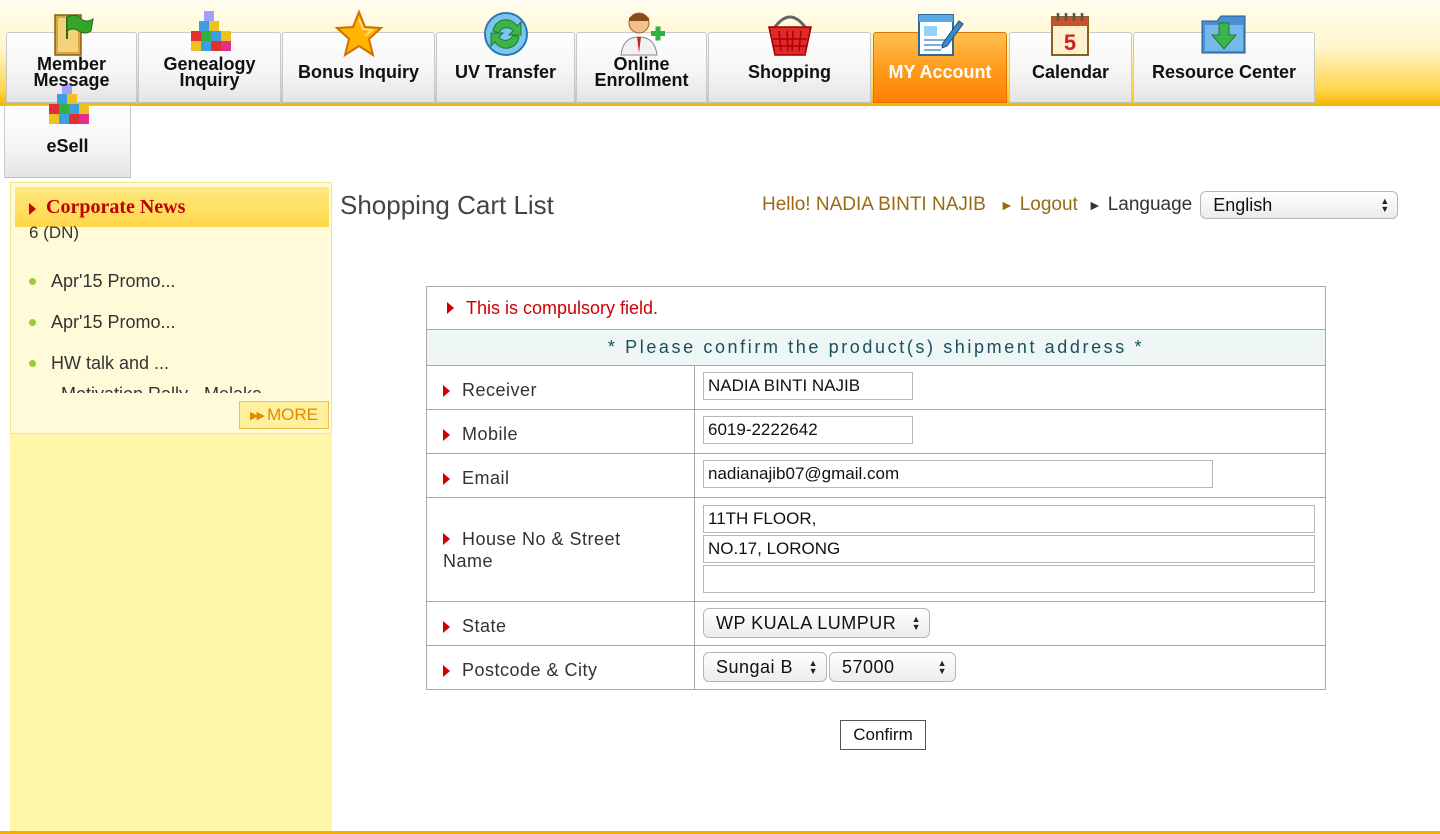 The height and width of the screenshot is (834, 1440). Describe the element at coordinates (561, 623) in the screenshot. I see `state-label-cell: State` at that location.